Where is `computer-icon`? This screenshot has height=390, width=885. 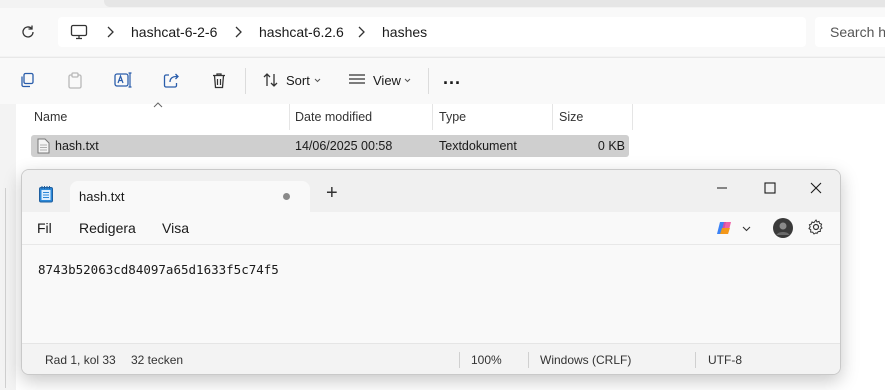
computer-icon is located at coordinates (79, 33).